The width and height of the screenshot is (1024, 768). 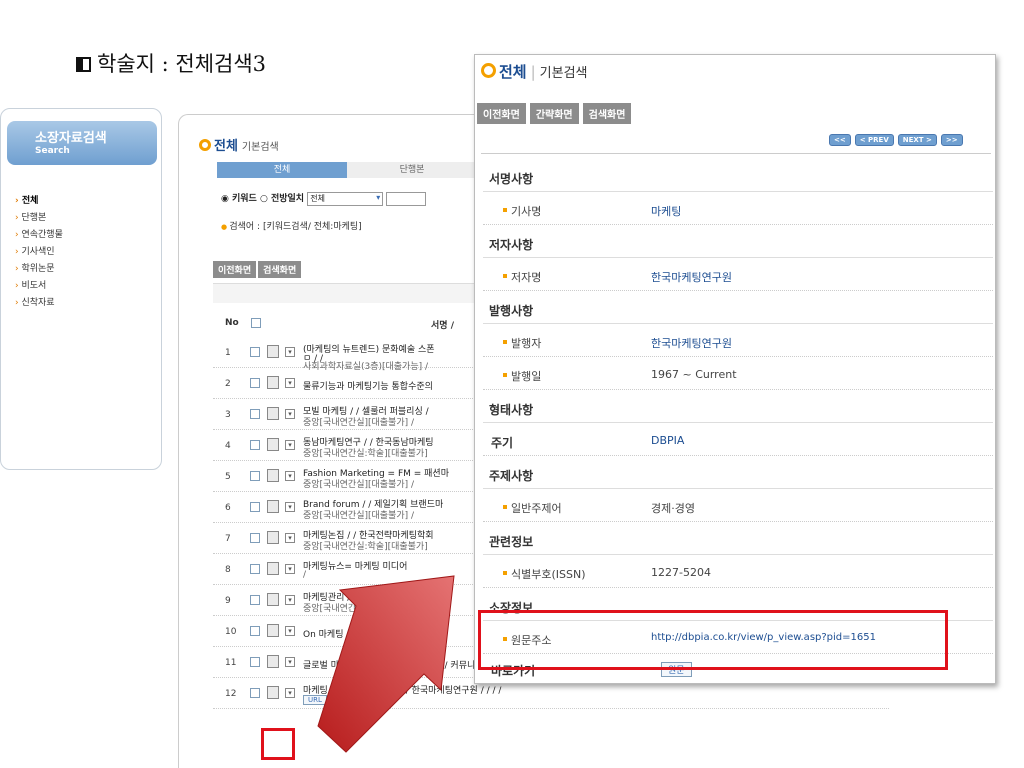 What do you see at coordinates (228, 508) in the screenshot?
I see `row-number: 6` at bounding box center [228, 508].